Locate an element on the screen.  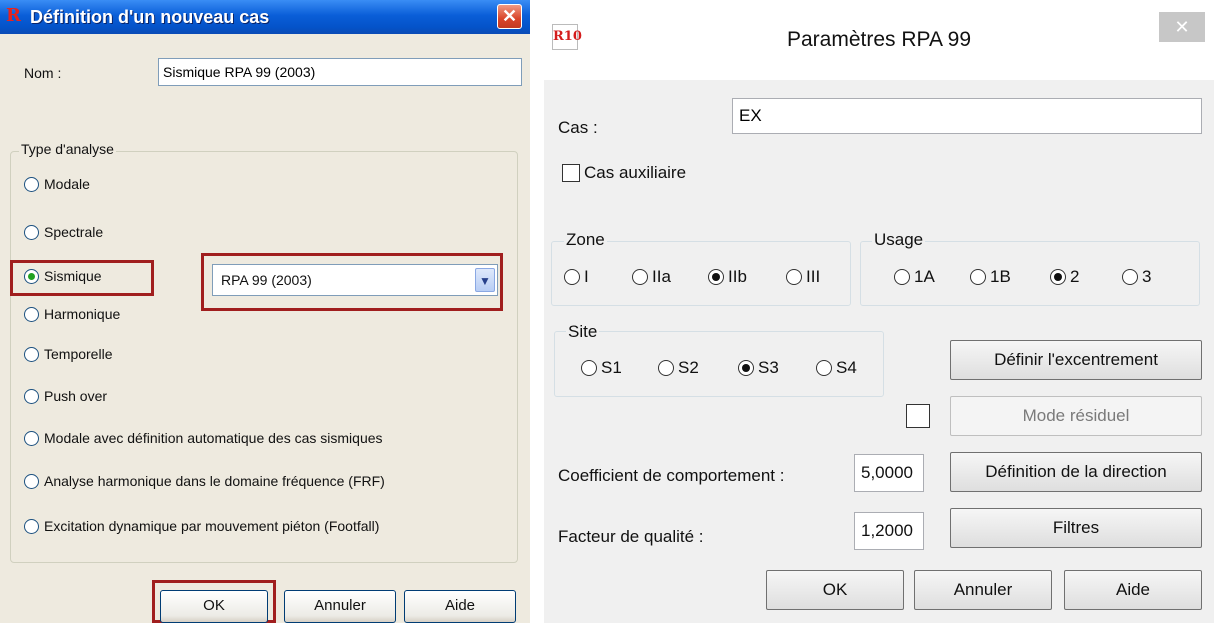
chevron-down-icon: ▼ is located at coordinates (485, 280).